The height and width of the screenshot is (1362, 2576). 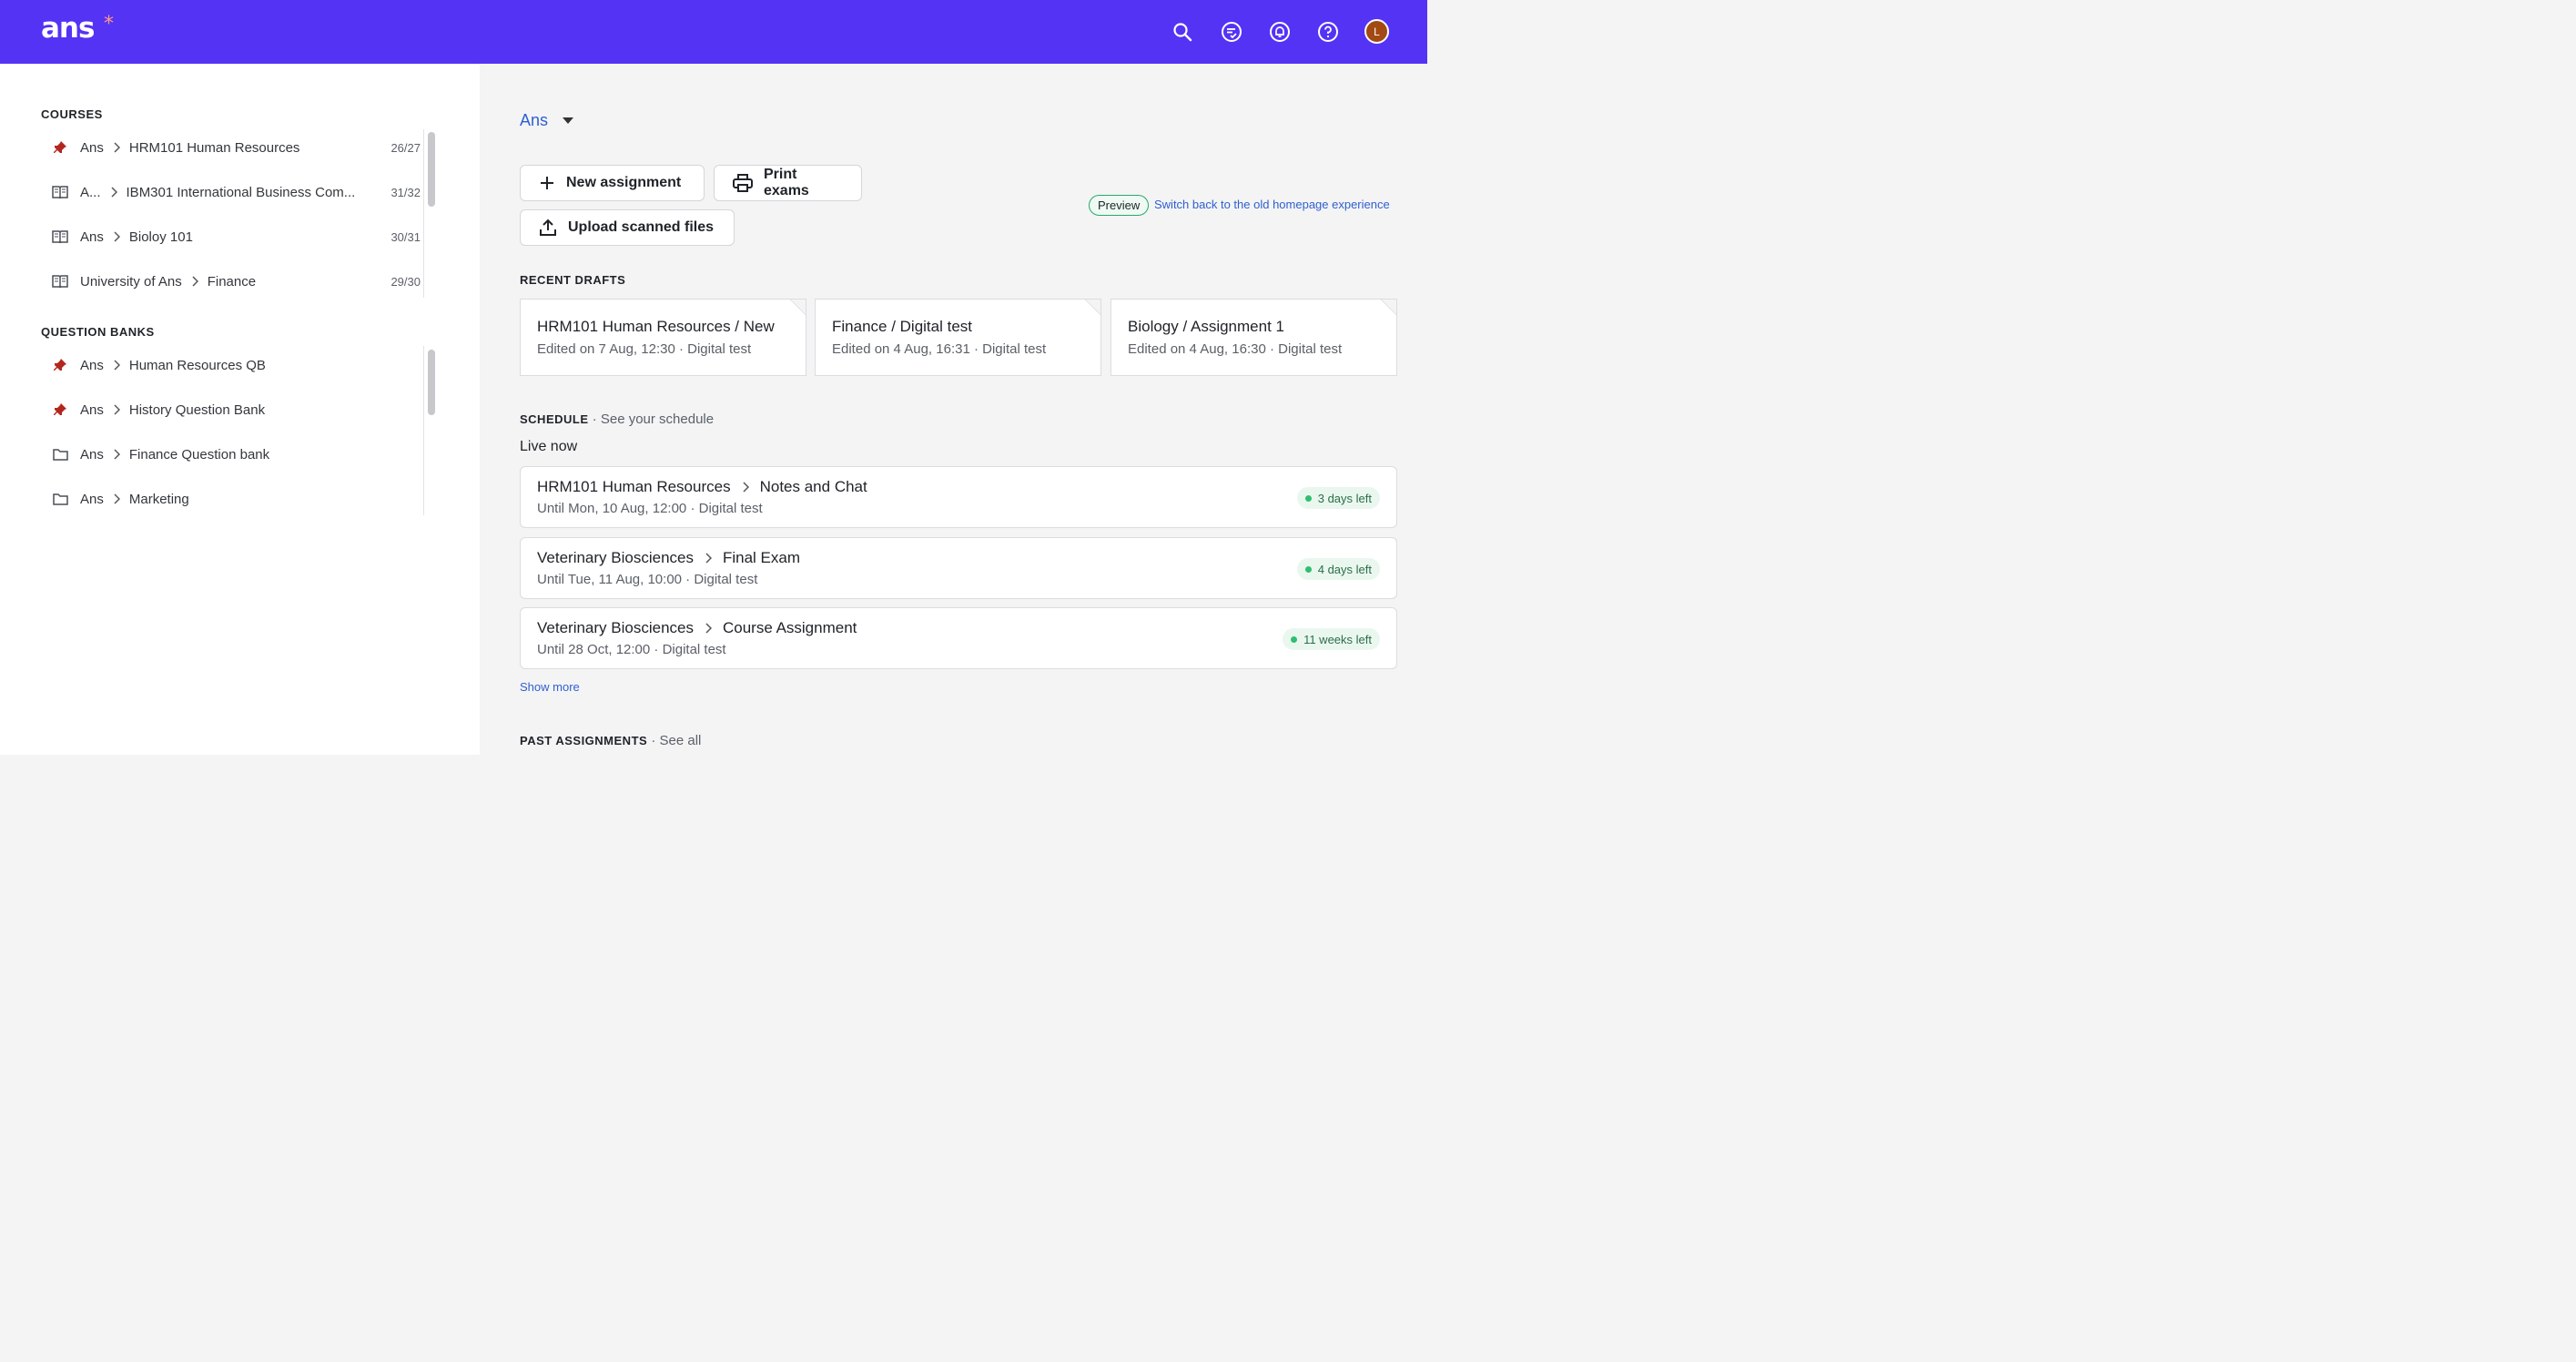 I want to click on draft-meta: Edited on 4 Aug, 16:30 · Digital test, so click(x=1235, y=349).